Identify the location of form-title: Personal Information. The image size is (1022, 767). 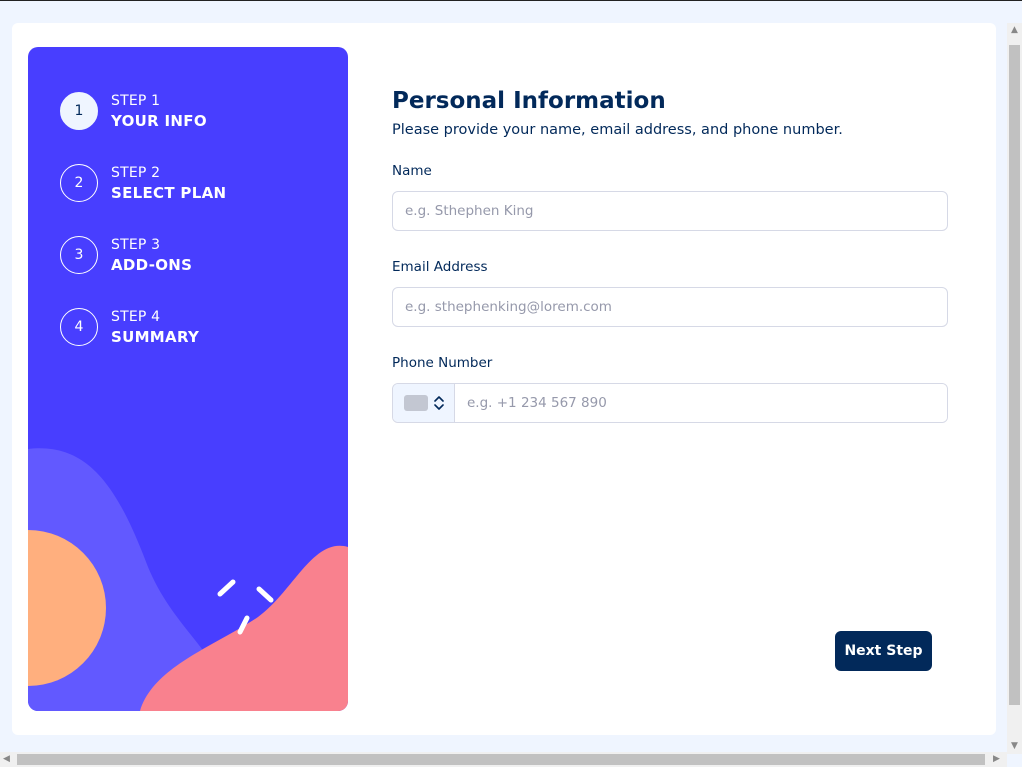
(529, 101).